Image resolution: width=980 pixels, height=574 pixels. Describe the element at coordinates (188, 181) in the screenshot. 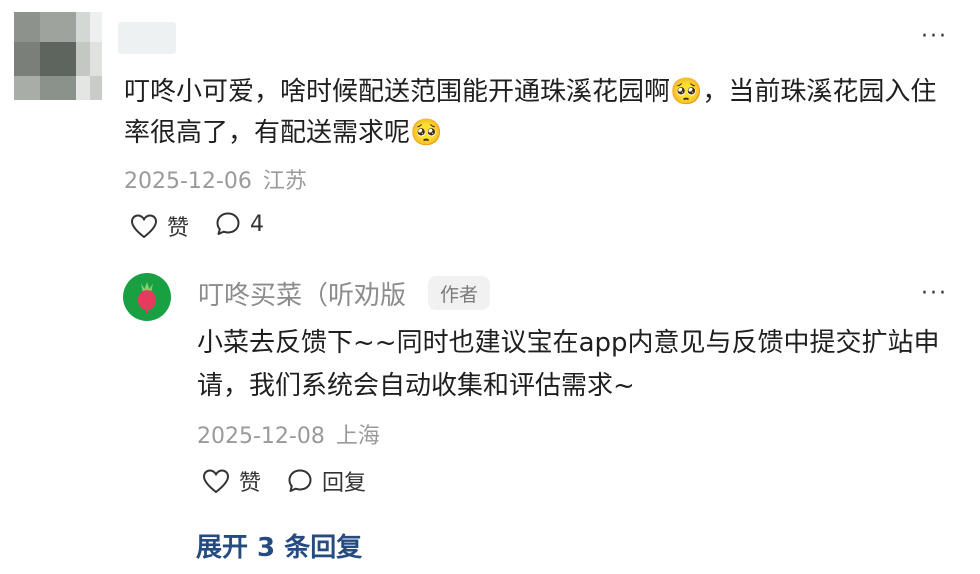

I see `comment-date: 2025-12-06` at that location.